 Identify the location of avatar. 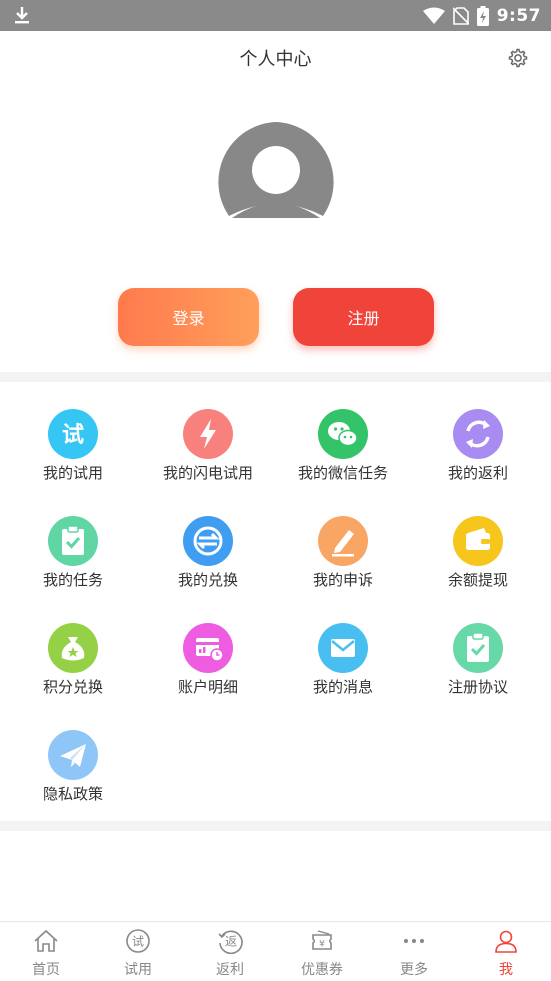
(276, 176).